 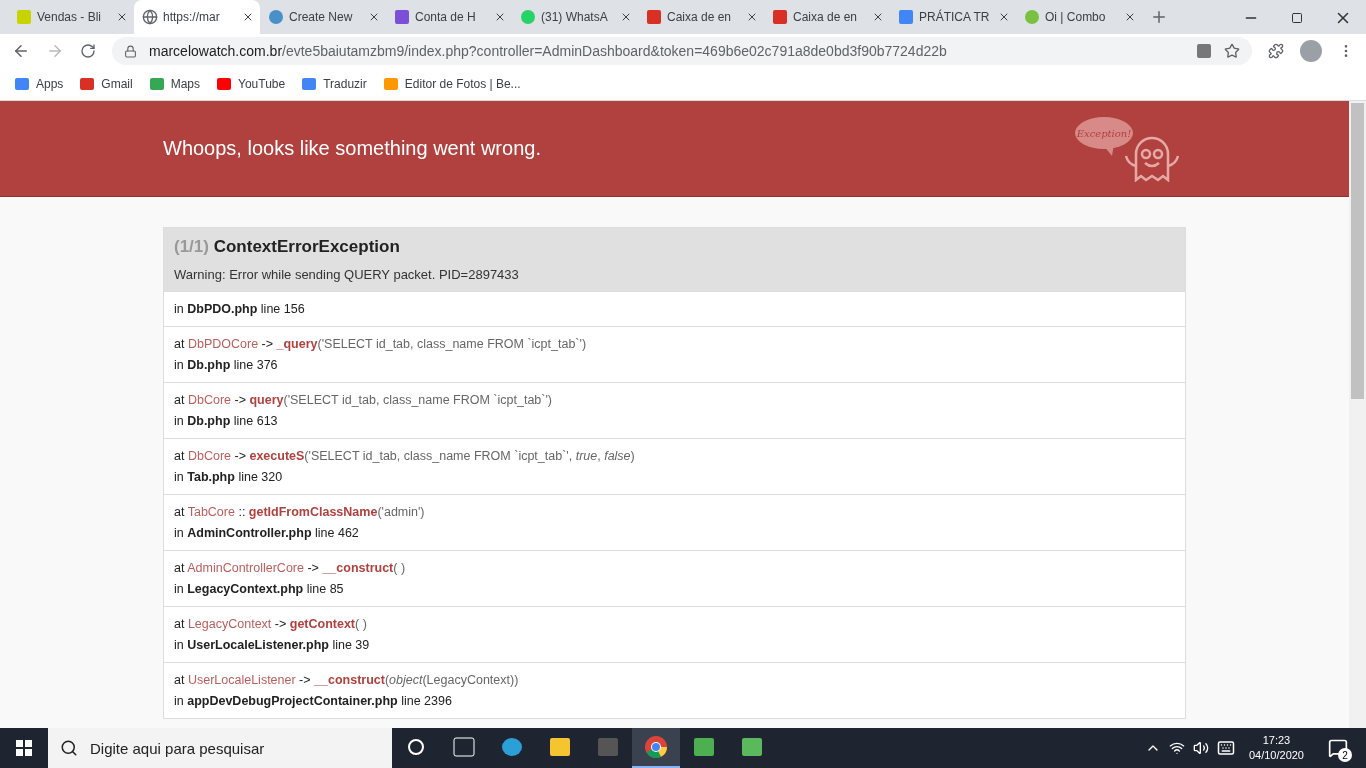 I want to click on bookmark-link: Gmail, so click(x=106, y=84).